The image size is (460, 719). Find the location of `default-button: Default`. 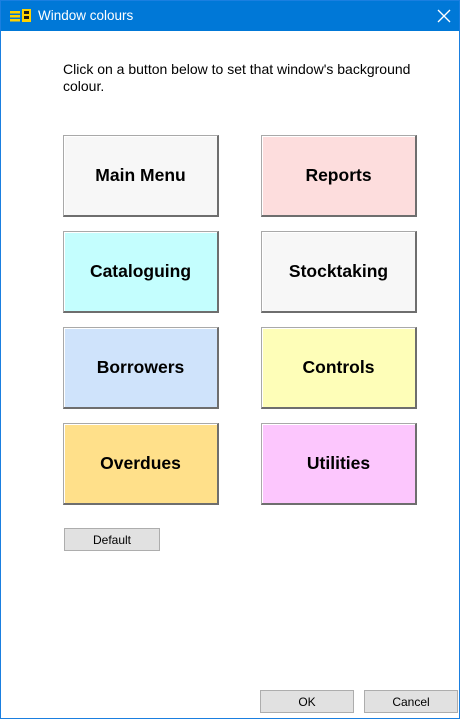

default-button: Default is located at coordinates (112, 539).